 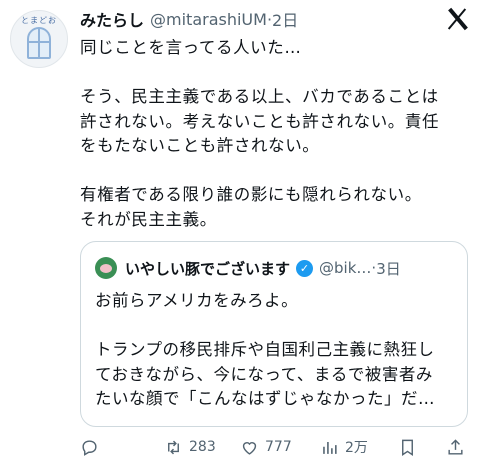 I want to click on reply-icon, so click(x=89, y=447).